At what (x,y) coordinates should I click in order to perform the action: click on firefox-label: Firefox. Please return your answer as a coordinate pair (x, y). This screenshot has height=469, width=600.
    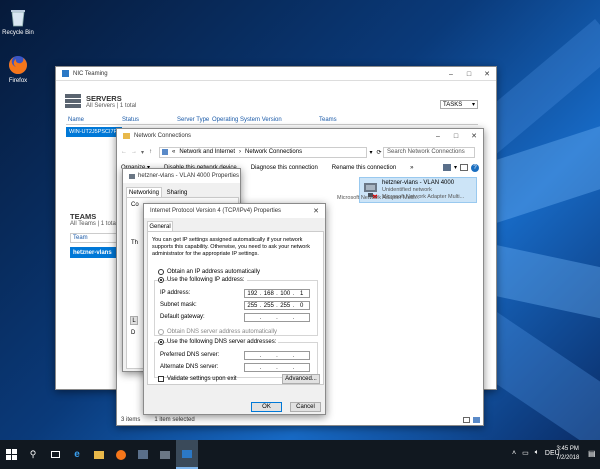
    Looking at the image, I should click on (18, 81).